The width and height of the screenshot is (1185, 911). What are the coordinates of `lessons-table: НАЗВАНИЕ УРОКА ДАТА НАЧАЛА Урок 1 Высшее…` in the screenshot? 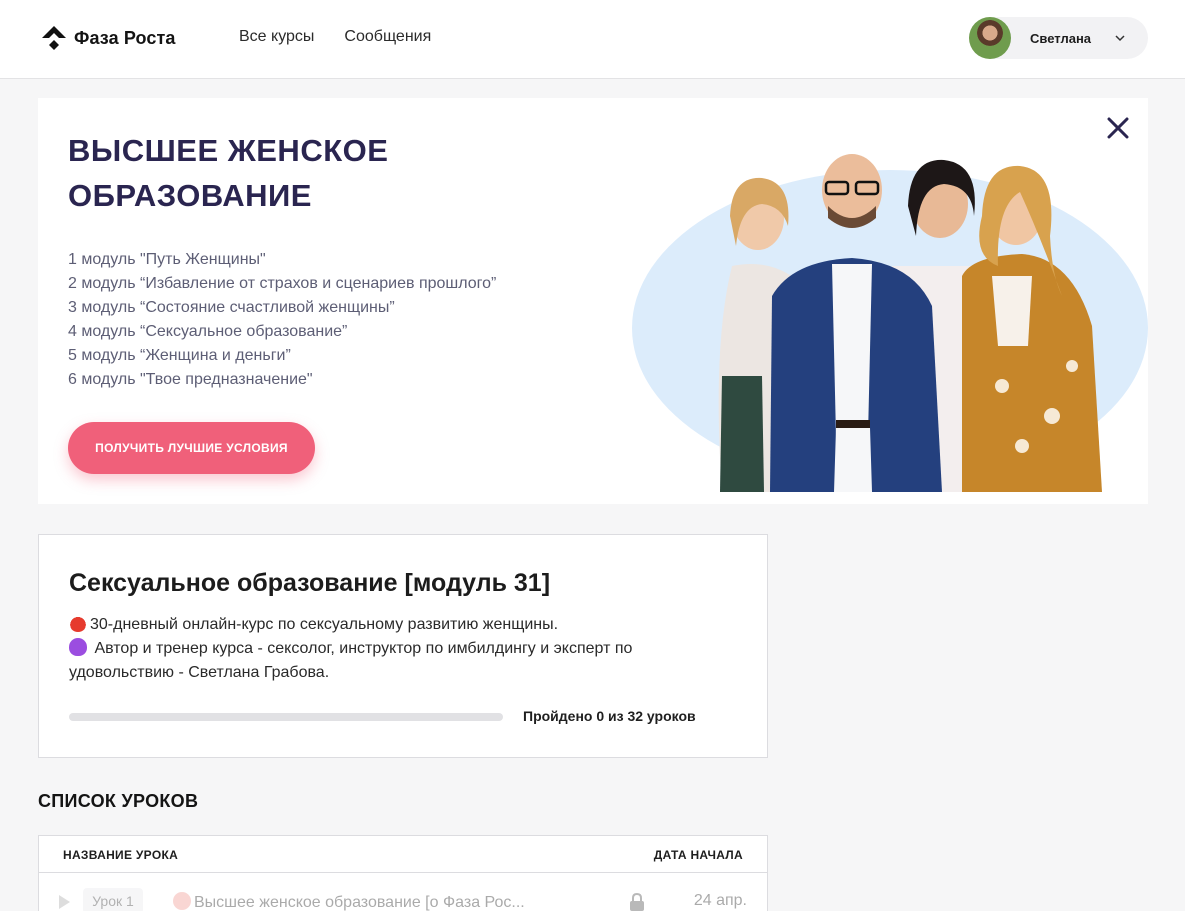 It's located at (403, 873).